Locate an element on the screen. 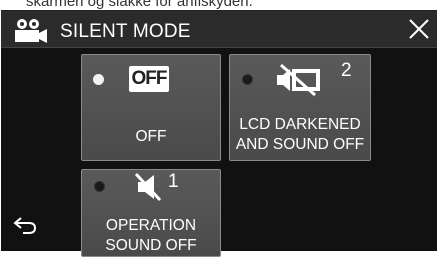 The image size is (438, 257). screen-speaker-off-icon is located at coordinates (298, 80).